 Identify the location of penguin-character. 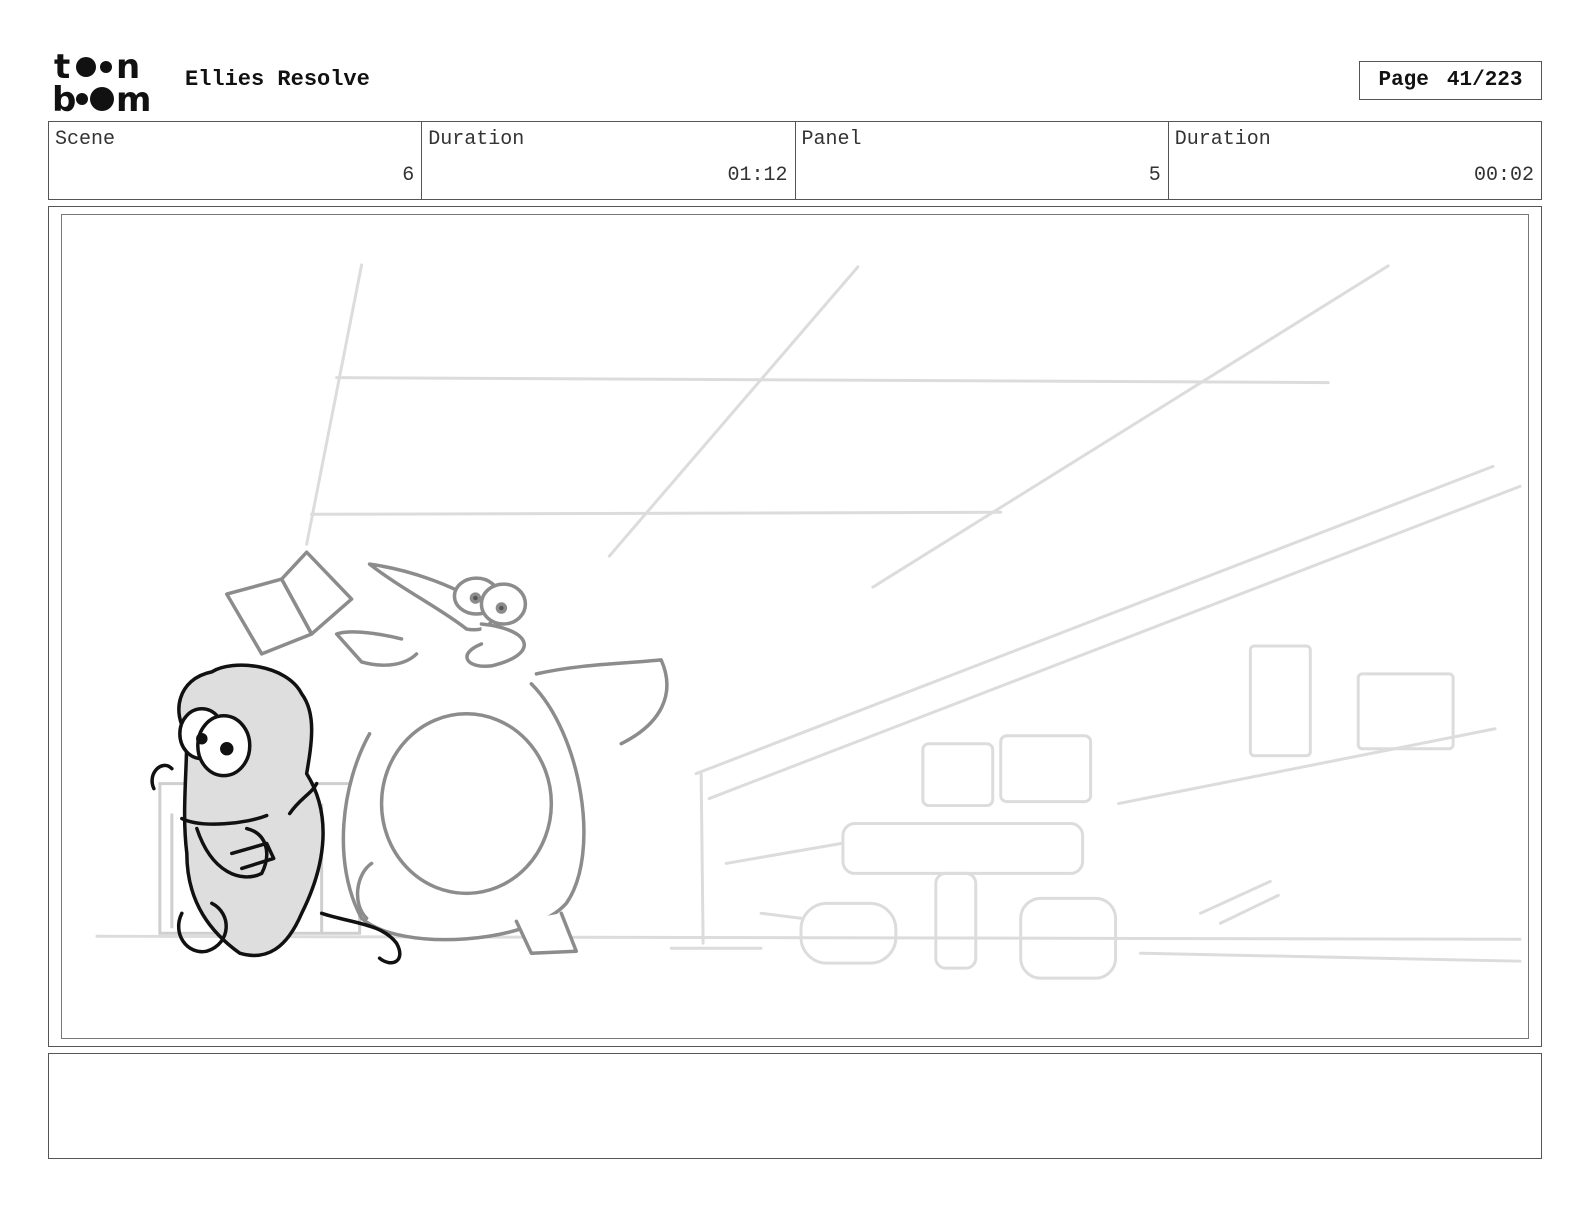
(501, 758).